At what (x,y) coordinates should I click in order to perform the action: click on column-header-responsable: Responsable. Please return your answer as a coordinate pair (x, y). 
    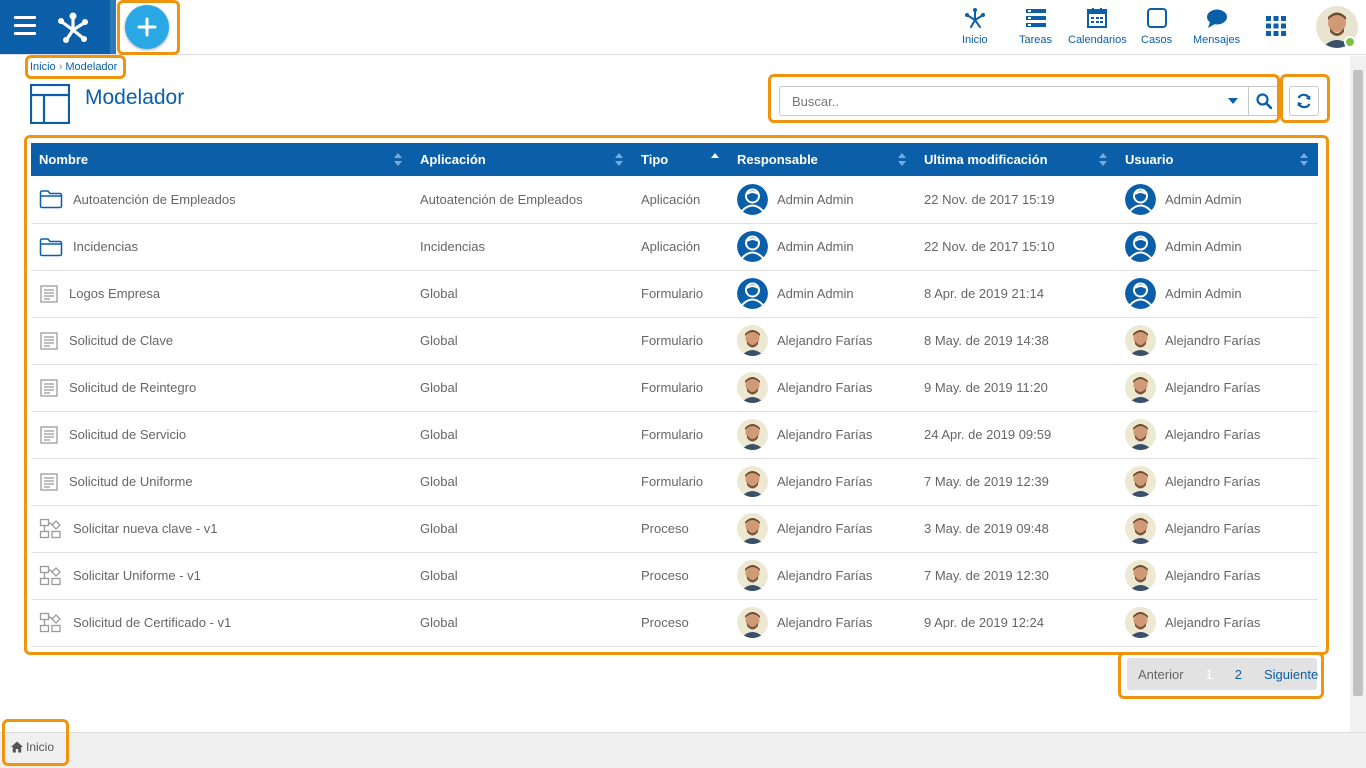
    Looking at the image, I should click on (822, 159).